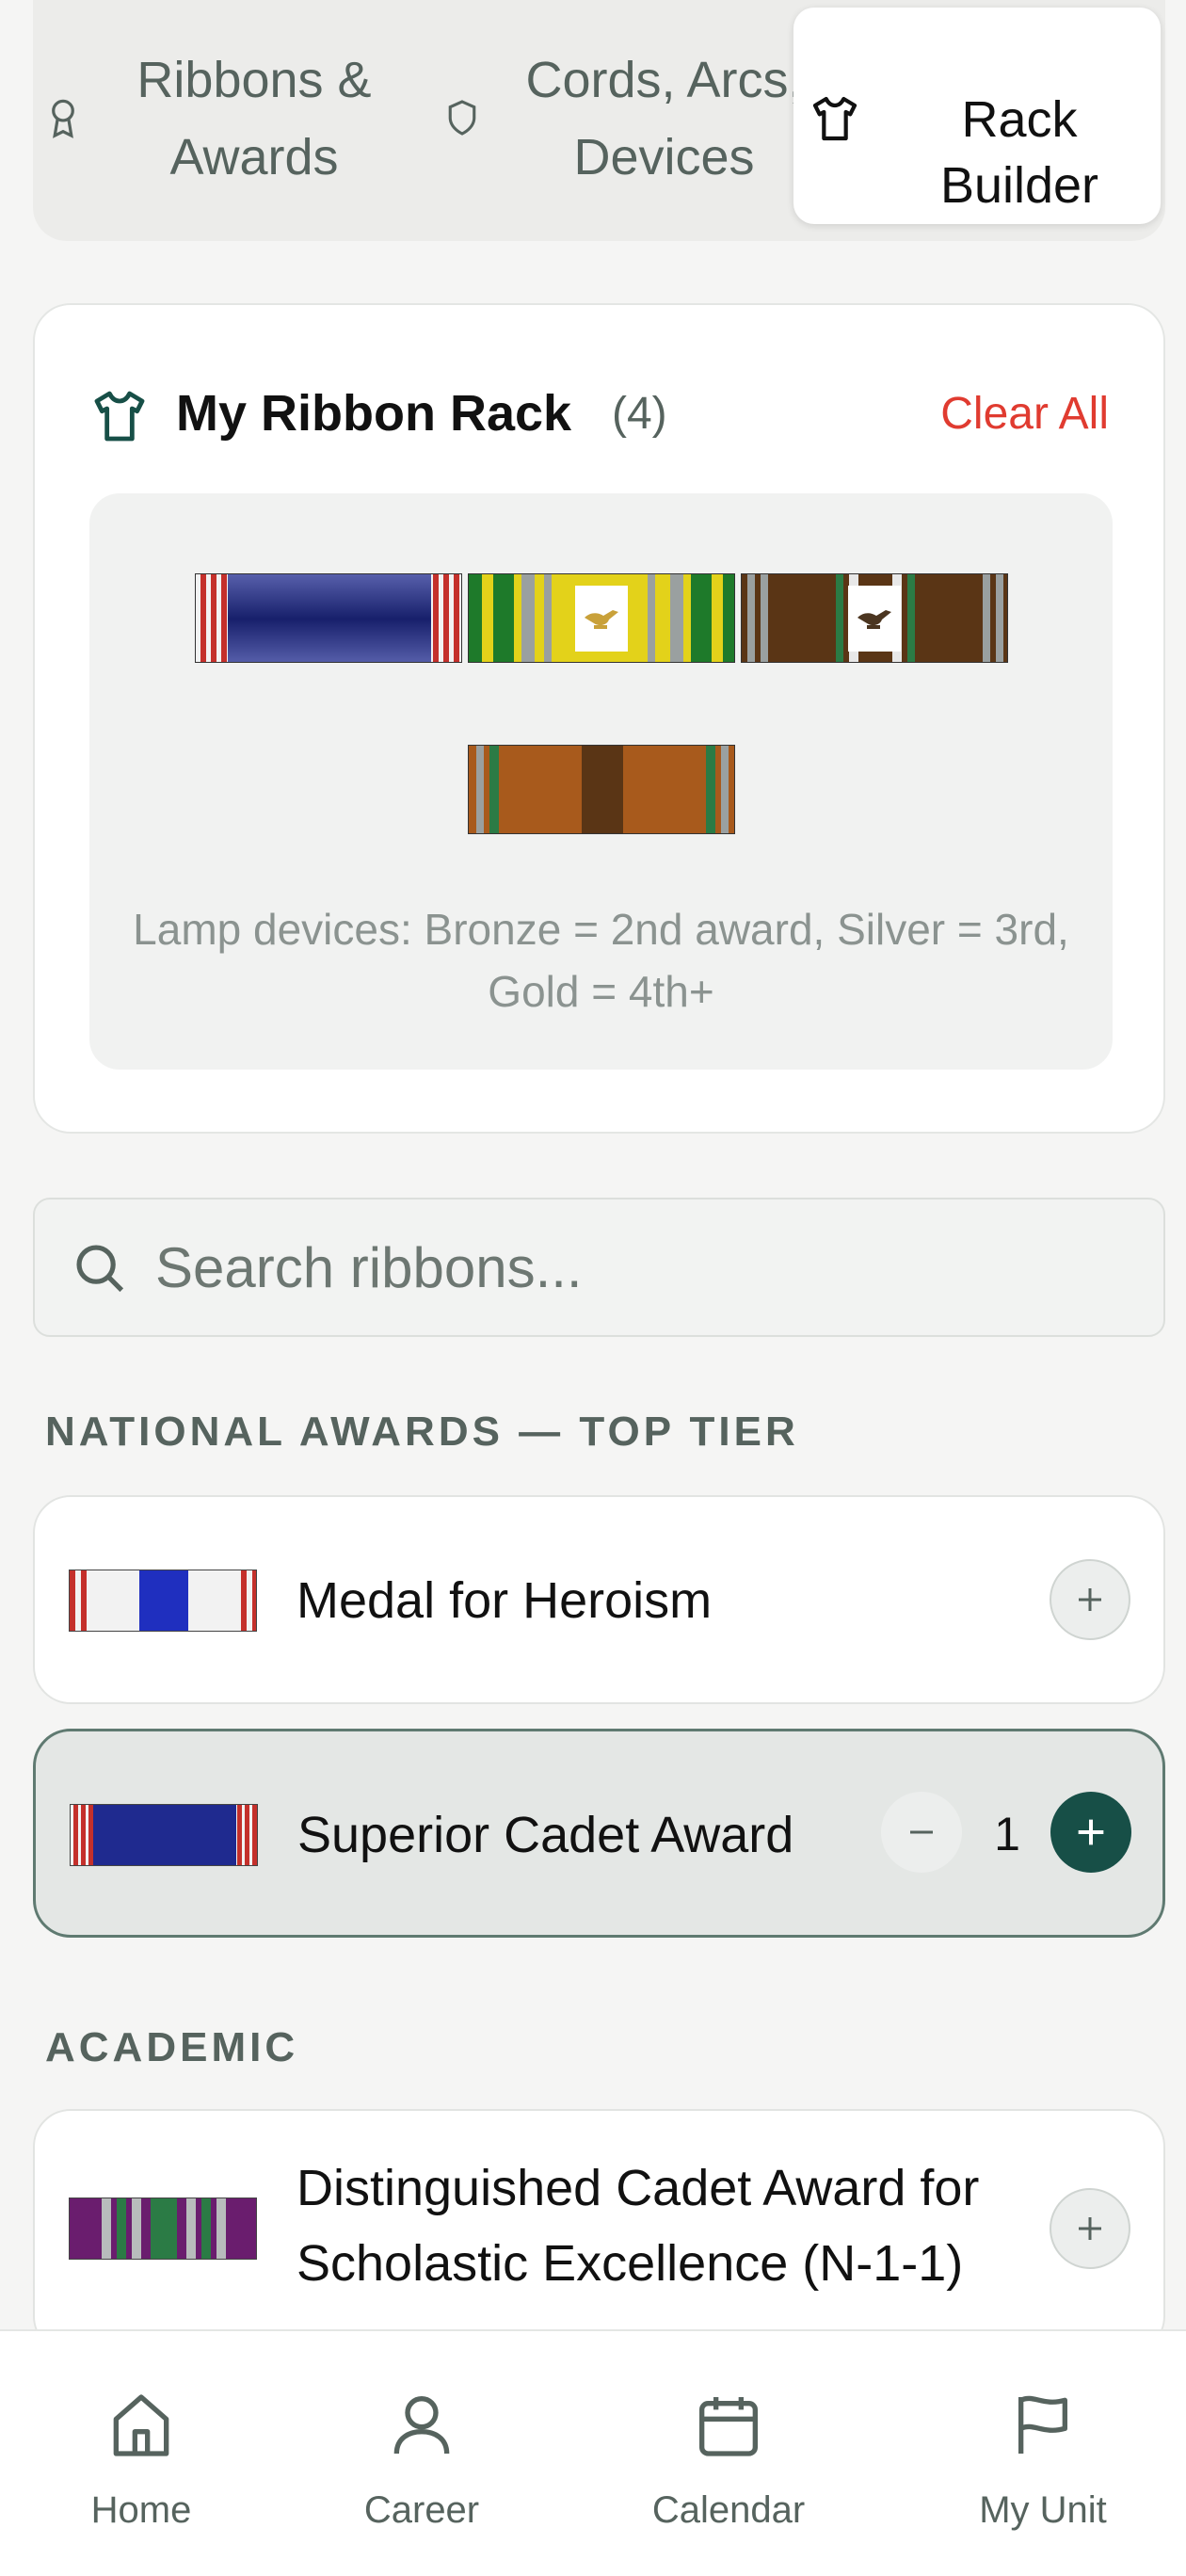  I want to click on bottom-navigation: Home Career Calendar My Unit, so click(593, 2452).